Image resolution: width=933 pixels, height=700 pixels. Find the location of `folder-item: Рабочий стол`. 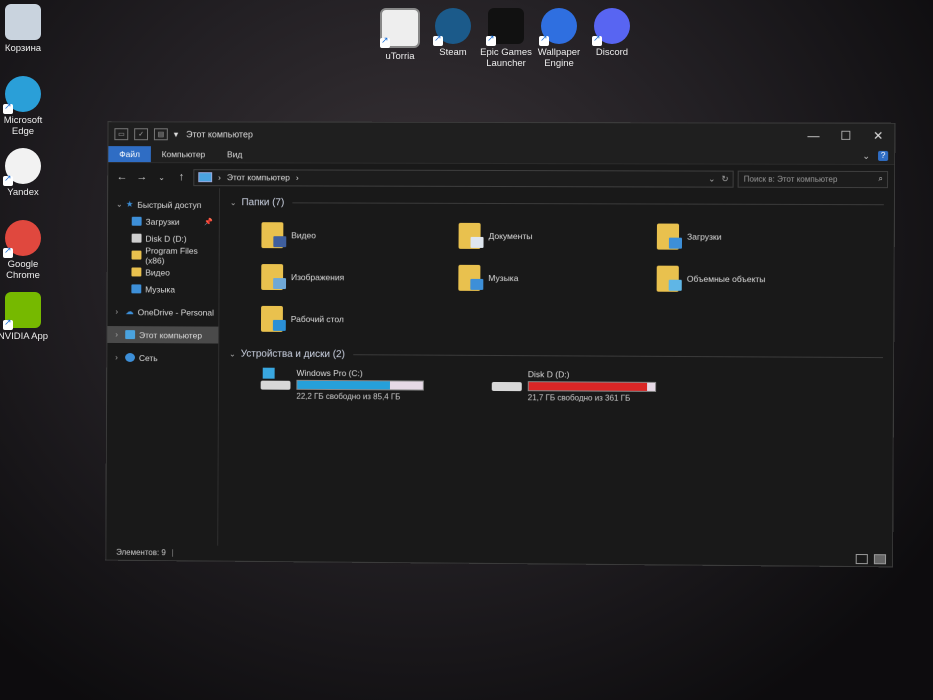

folder-item: Рабочий стол is located at coordinates (359, 319).